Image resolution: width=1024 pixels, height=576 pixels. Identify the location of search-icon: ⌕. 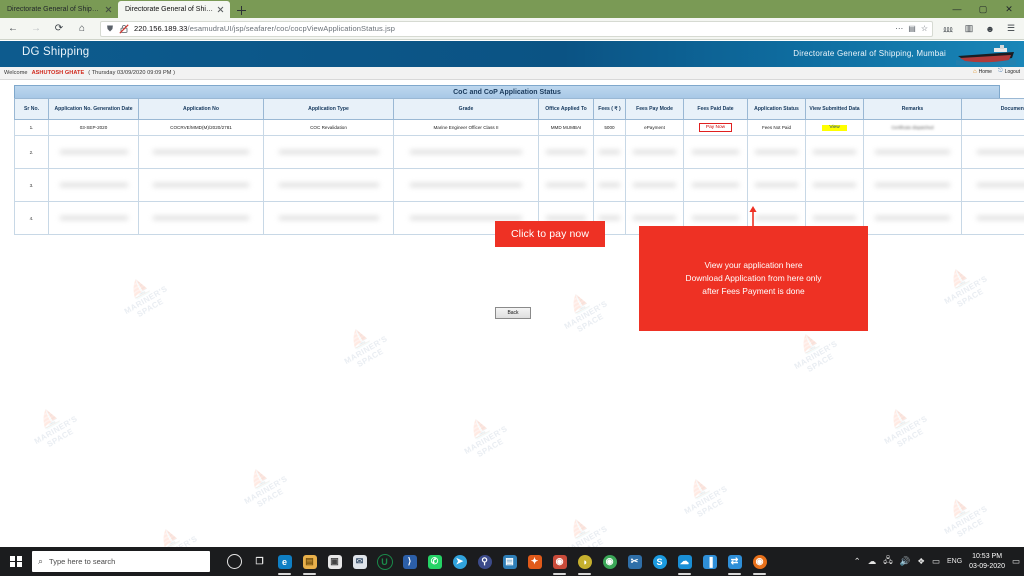
(41, 561).